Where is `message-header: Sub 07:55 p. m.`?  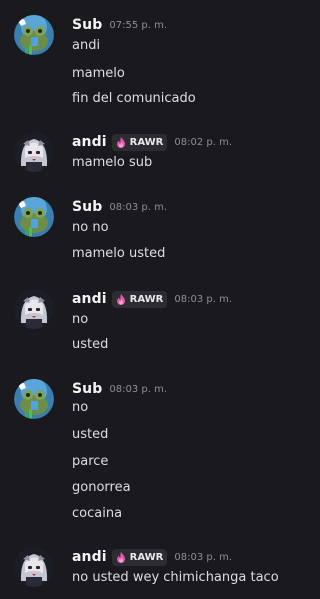 message-header: Sub 07:55 p. m. is located at coordinates (119, 25).